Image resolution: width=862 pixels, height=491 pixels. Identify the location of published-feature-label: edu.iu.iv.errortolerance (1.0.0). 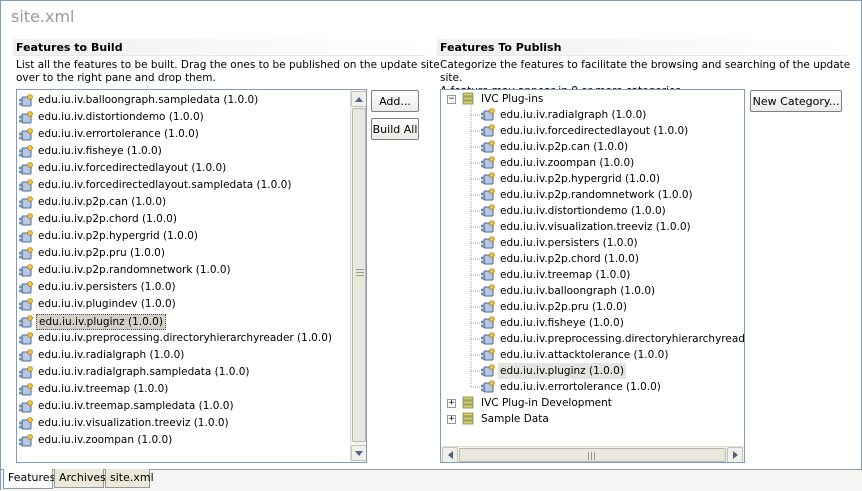
(580, 387).